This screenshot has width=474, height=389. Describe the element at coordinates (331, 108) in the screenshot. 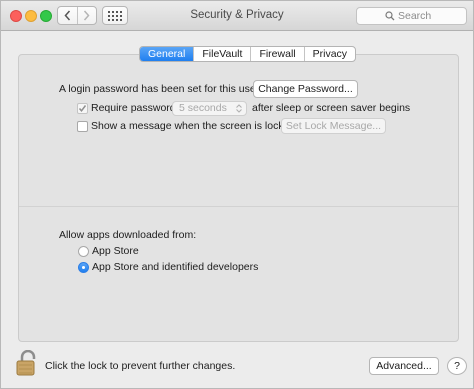

I see `require-password-suffix: after sleep or screen saver begins` at that location.